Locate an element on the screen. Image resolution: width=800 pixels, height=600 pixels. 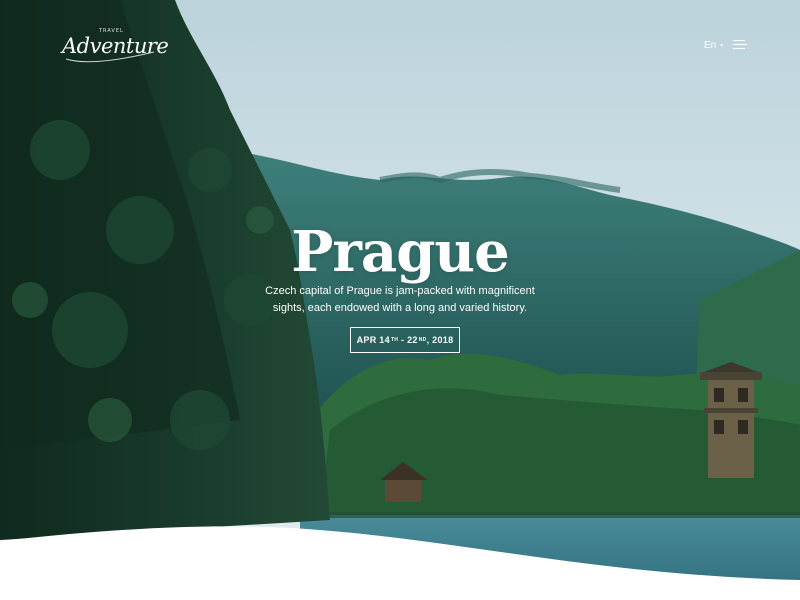
date-start: APR 14 is located at coordinates (373, 340).